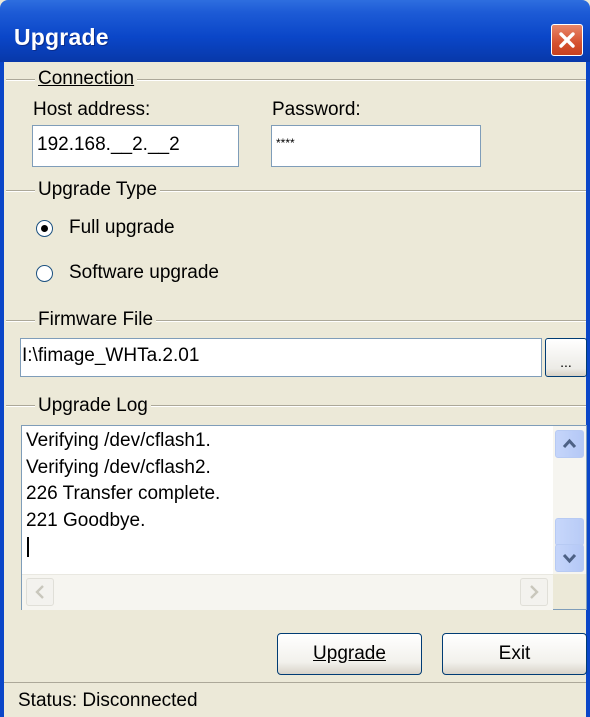  Describe the element at coordinates (135, 146) in the screenshot. I see `host-address-input: 192.168.__2.__2` at that location.